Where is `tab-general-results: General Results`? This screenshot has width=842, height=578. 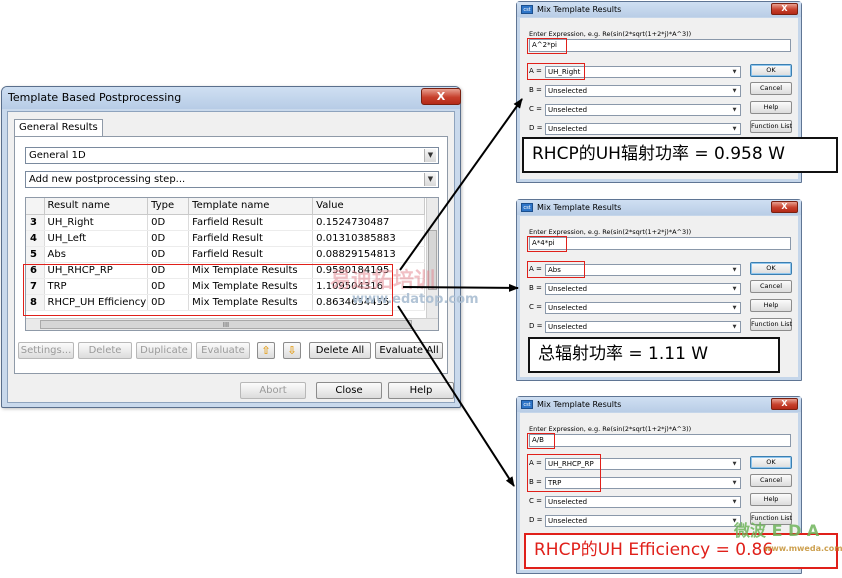 tab-general-results: General Results is located at coordinates (58, 127).